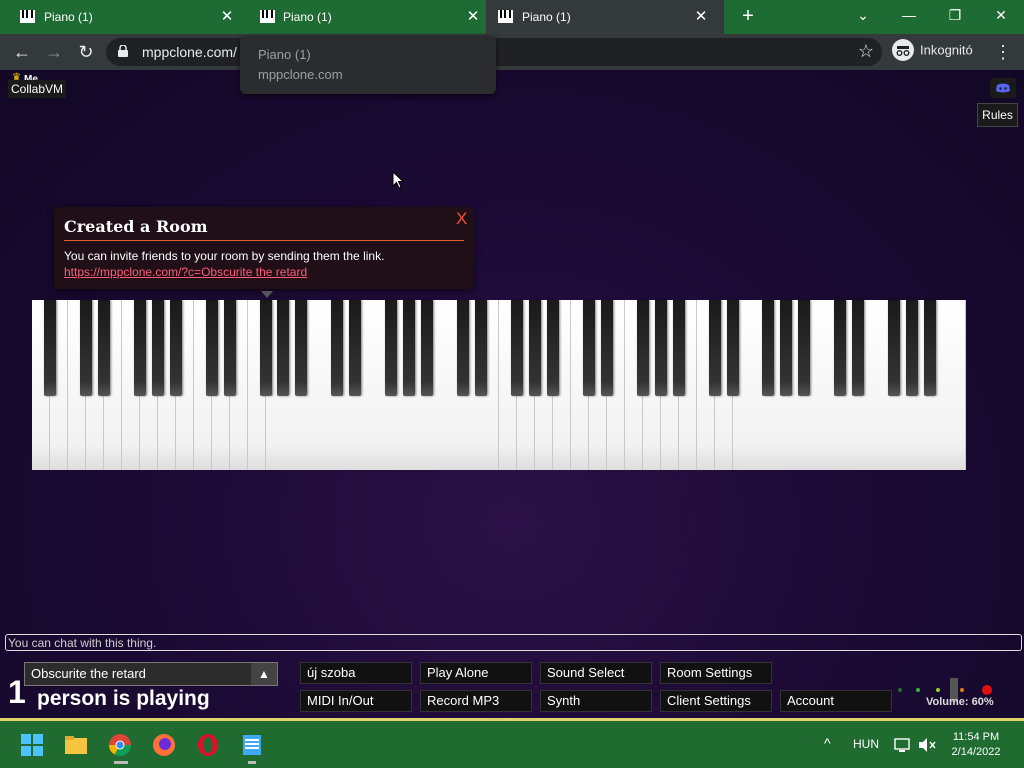  Describe the element at coordinates (903, 745) in the screenshot. I see `network-icon` at that location.